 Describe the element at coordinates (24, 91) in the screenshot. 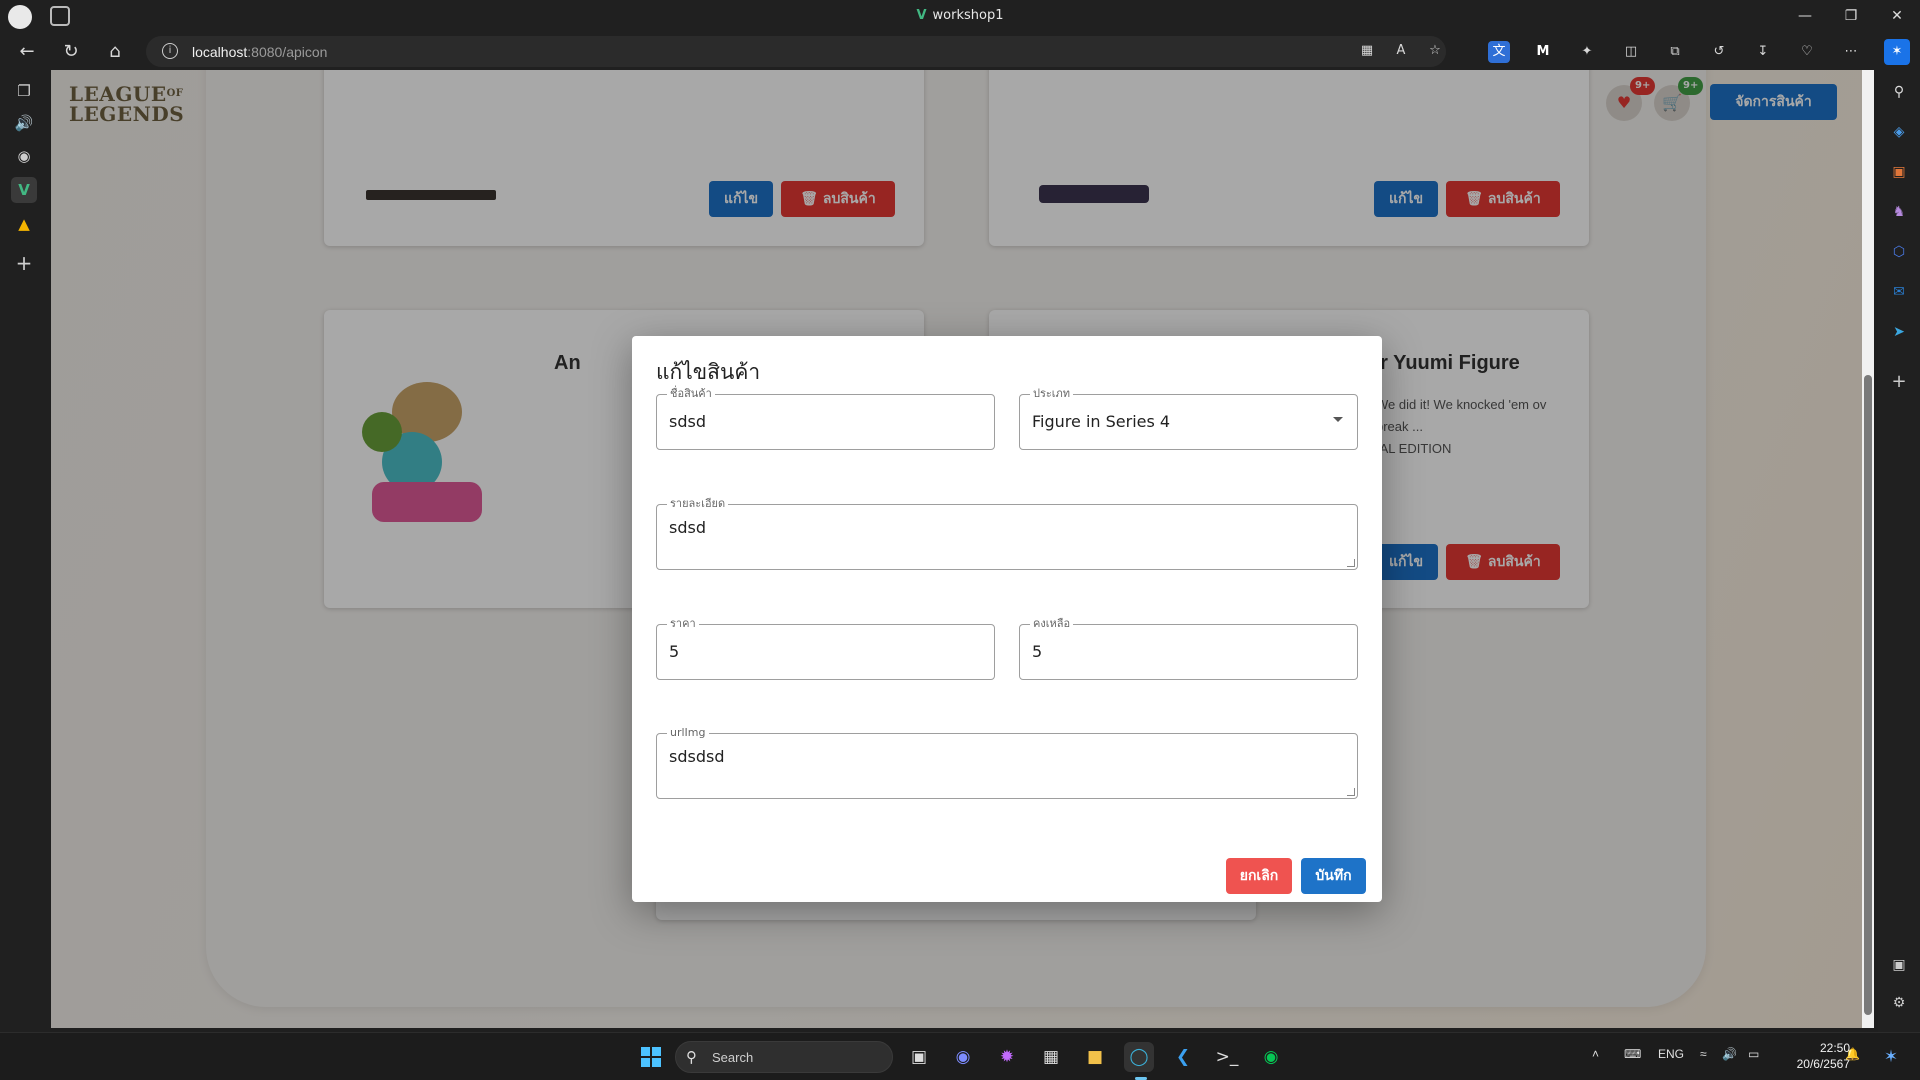

I see `tab-actions-icon: ❐` at that location.